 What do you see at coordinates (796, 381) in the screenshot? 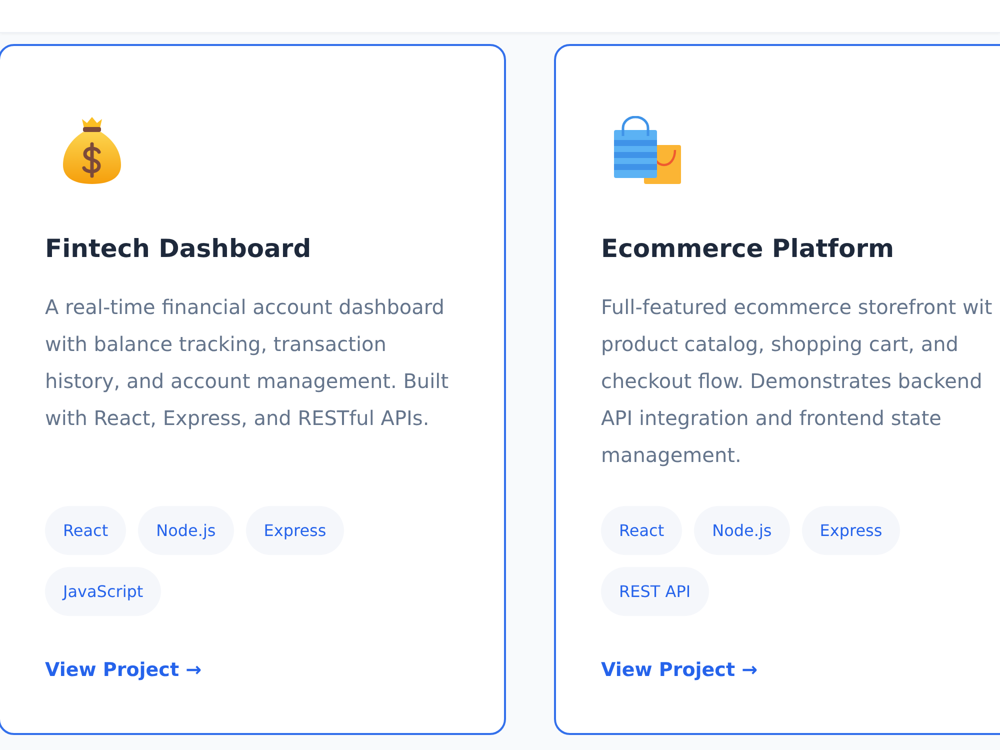
I see `project-description: Full-featured ecommerce storefront wit product catalog, shopping cart, and checkout flow. Demonstrates backend API integration and frontend state management.` at bounding box center [796, 381].